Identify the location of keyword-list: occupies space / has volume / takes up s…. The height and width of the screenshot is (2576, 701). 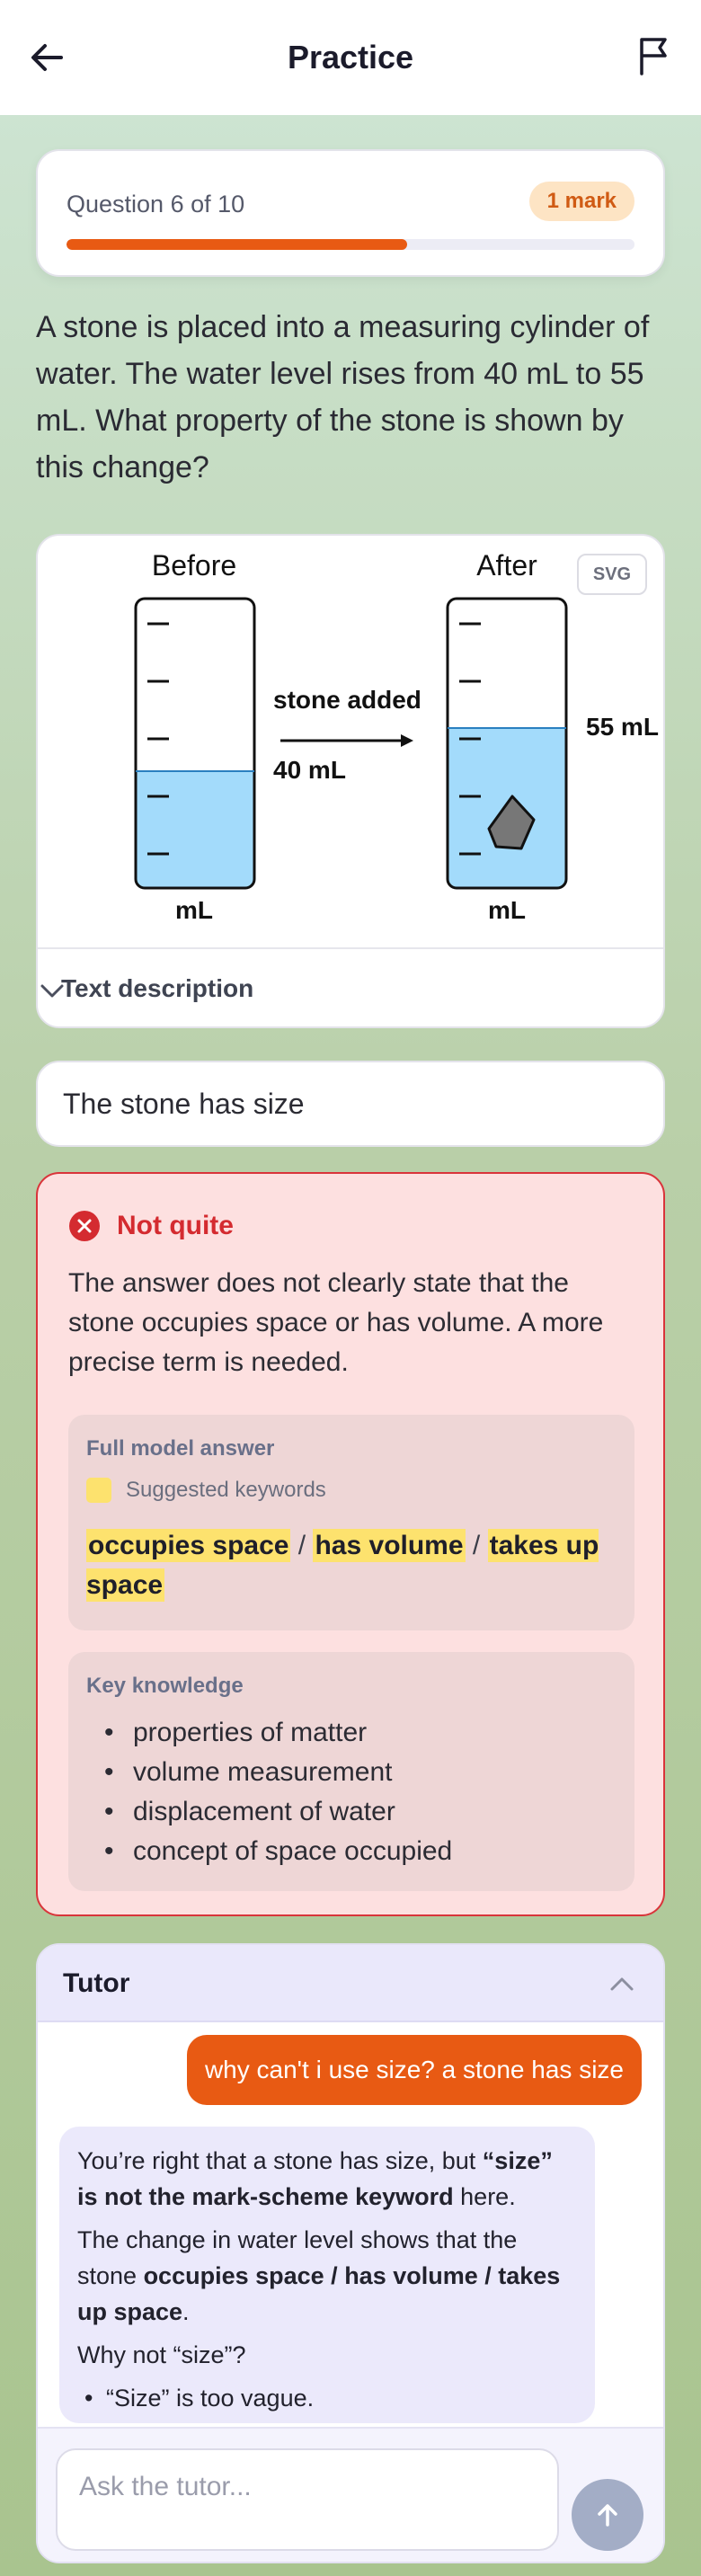
(356, 1565).